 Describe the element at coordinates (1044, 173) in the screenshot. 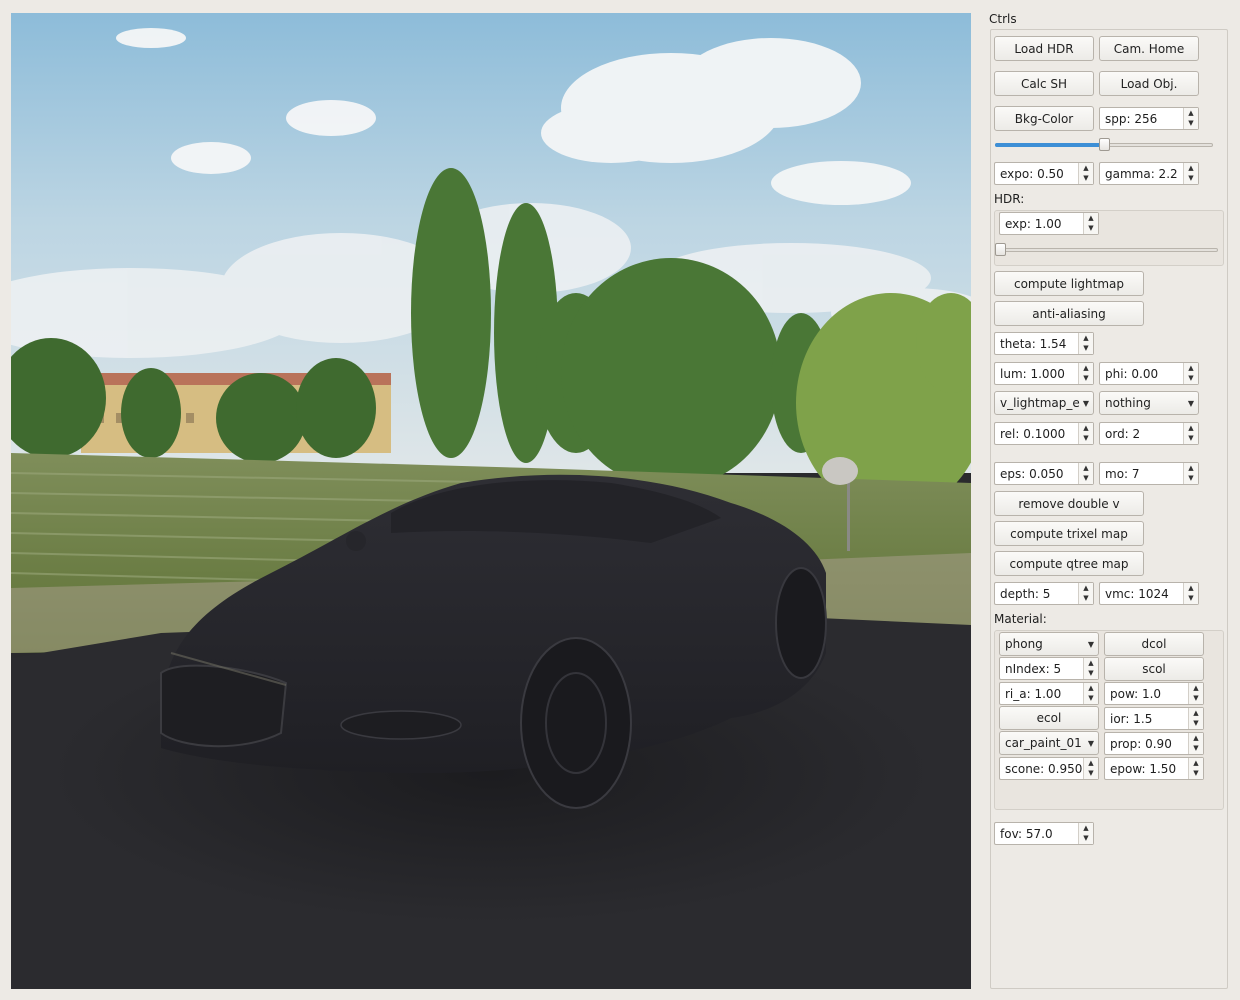

I see `expo-spinbox: expo: 0.50 ▲ ▼` at that location.